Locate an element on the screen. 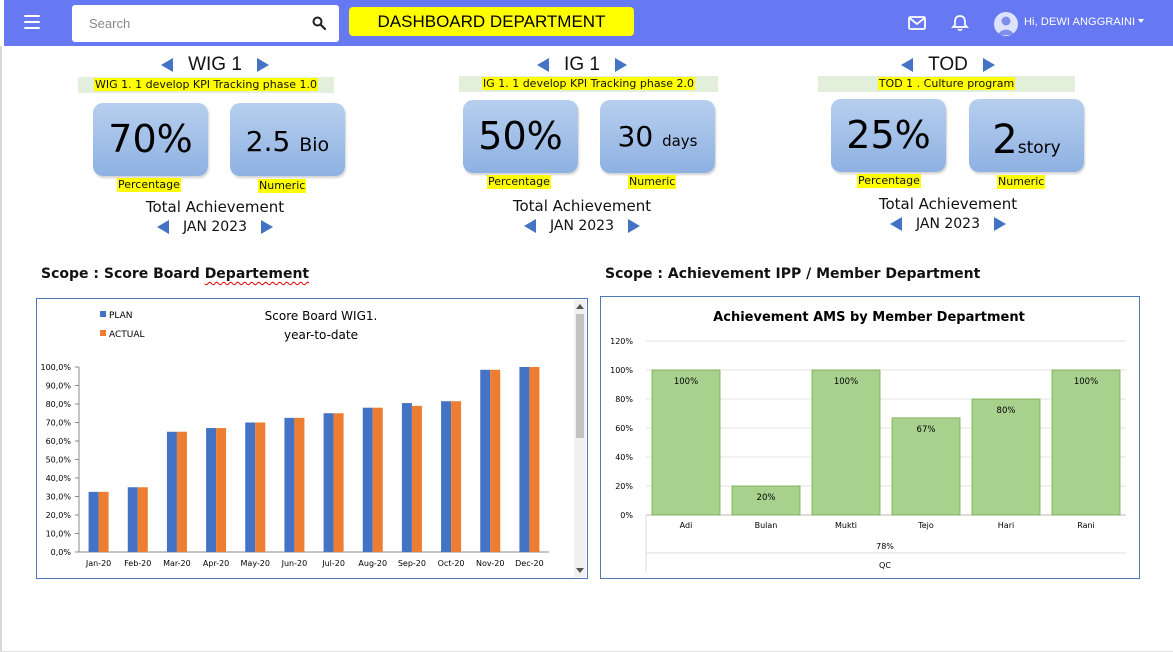 The image size is (1173, 652). chevron-down-icon is located at coordinates (1141, 21).